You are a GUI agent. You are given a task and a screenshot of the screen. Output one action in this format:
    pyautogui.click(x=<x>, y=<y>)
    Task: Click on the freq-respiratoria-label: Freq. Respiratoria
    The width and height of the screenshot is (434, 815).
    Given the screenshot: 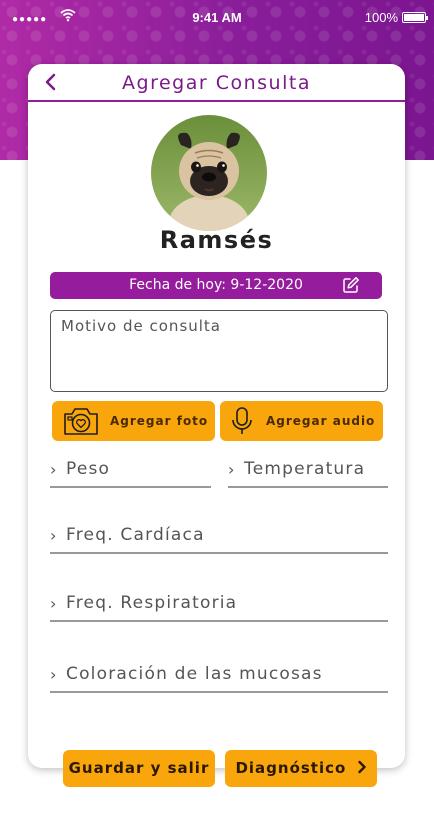 What is the action you would take?
    pyautogui.click(x=152, y=603)
    